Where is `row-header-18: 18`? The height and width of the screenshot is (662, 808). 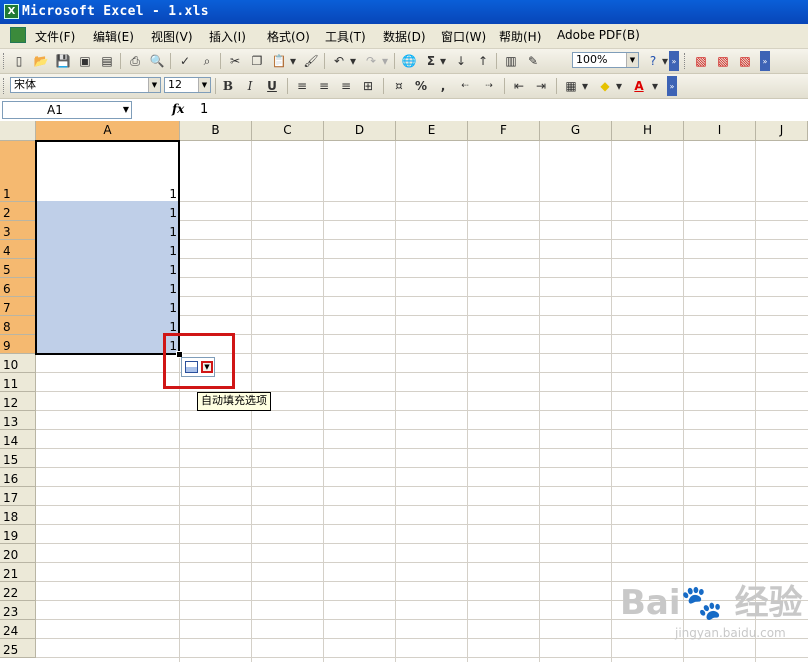
row-header-18: 18 is located at coordinates (18, 515).